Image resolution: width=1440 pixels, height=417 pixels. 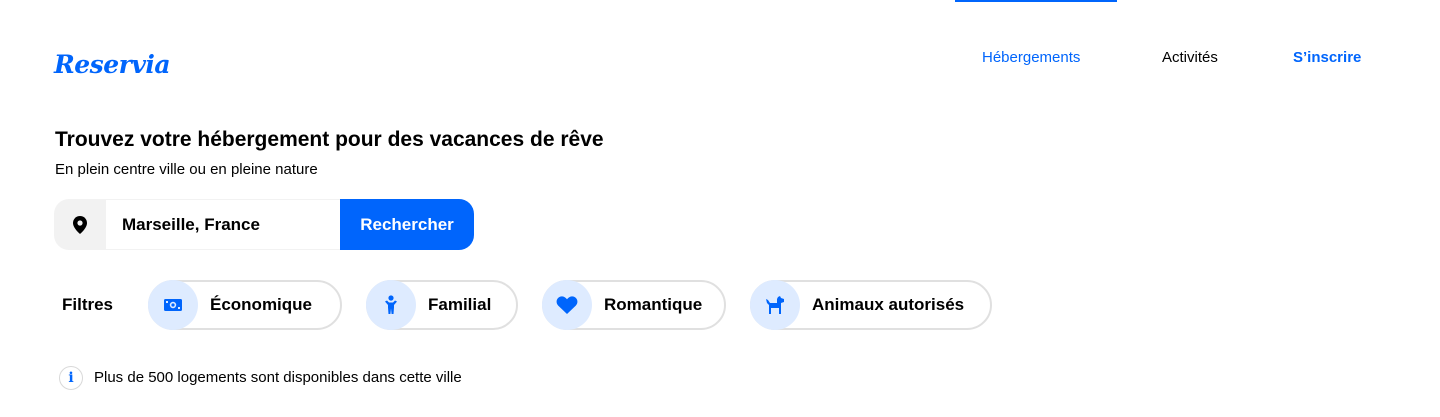 What do you see at coordinates (223, 224) in the screenshot?
I see `search-input` at bounding box center [223, 224].